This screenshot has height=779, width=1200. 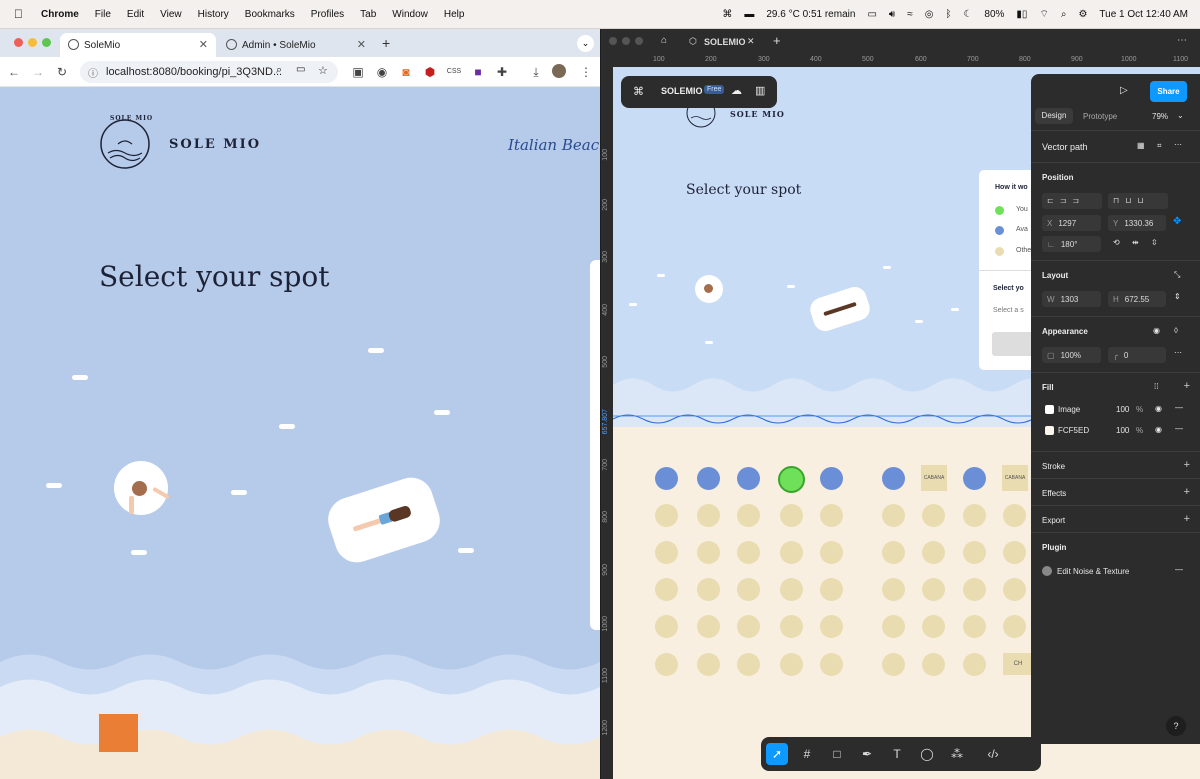 I want to click on bookmark-star-icon: ☆, so click(x=323, y=70).